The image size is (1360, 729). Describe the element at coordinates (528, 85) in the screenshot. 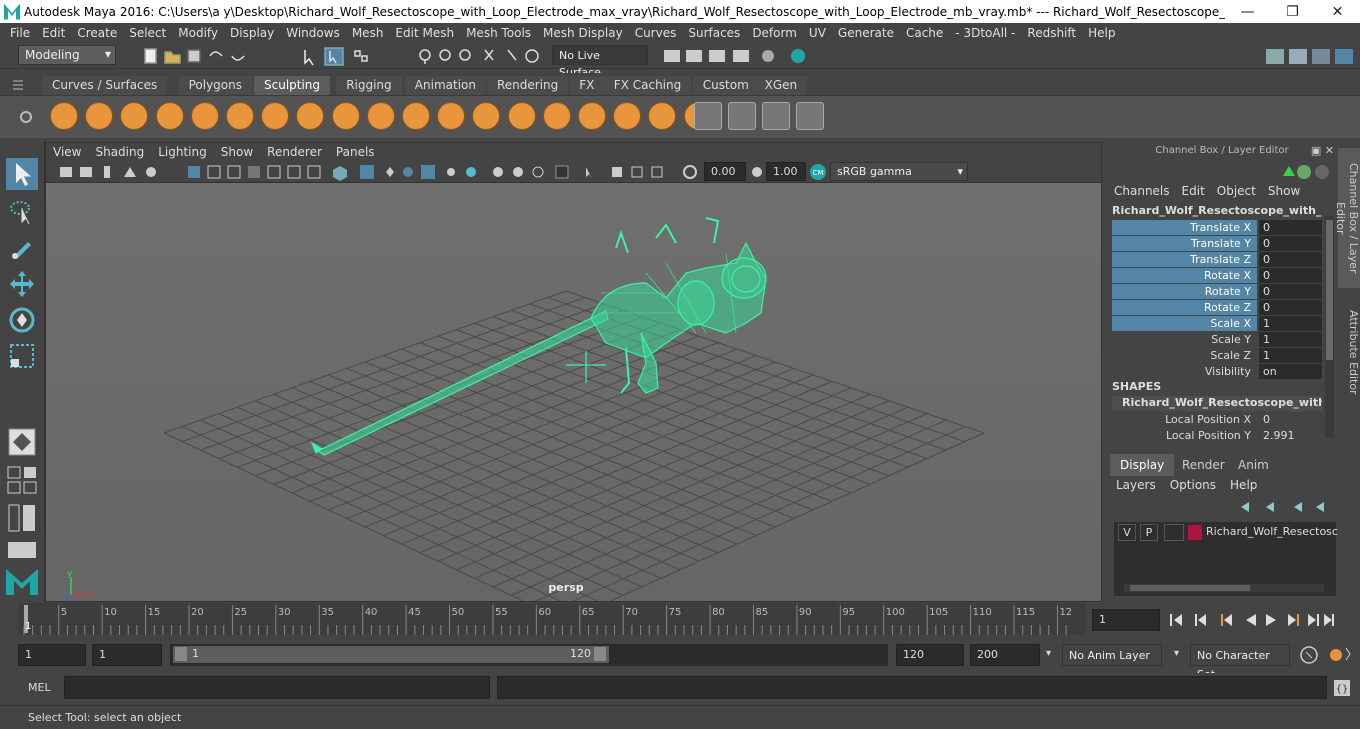

I see `shelf-tab-rendering: Rendering` at that location.